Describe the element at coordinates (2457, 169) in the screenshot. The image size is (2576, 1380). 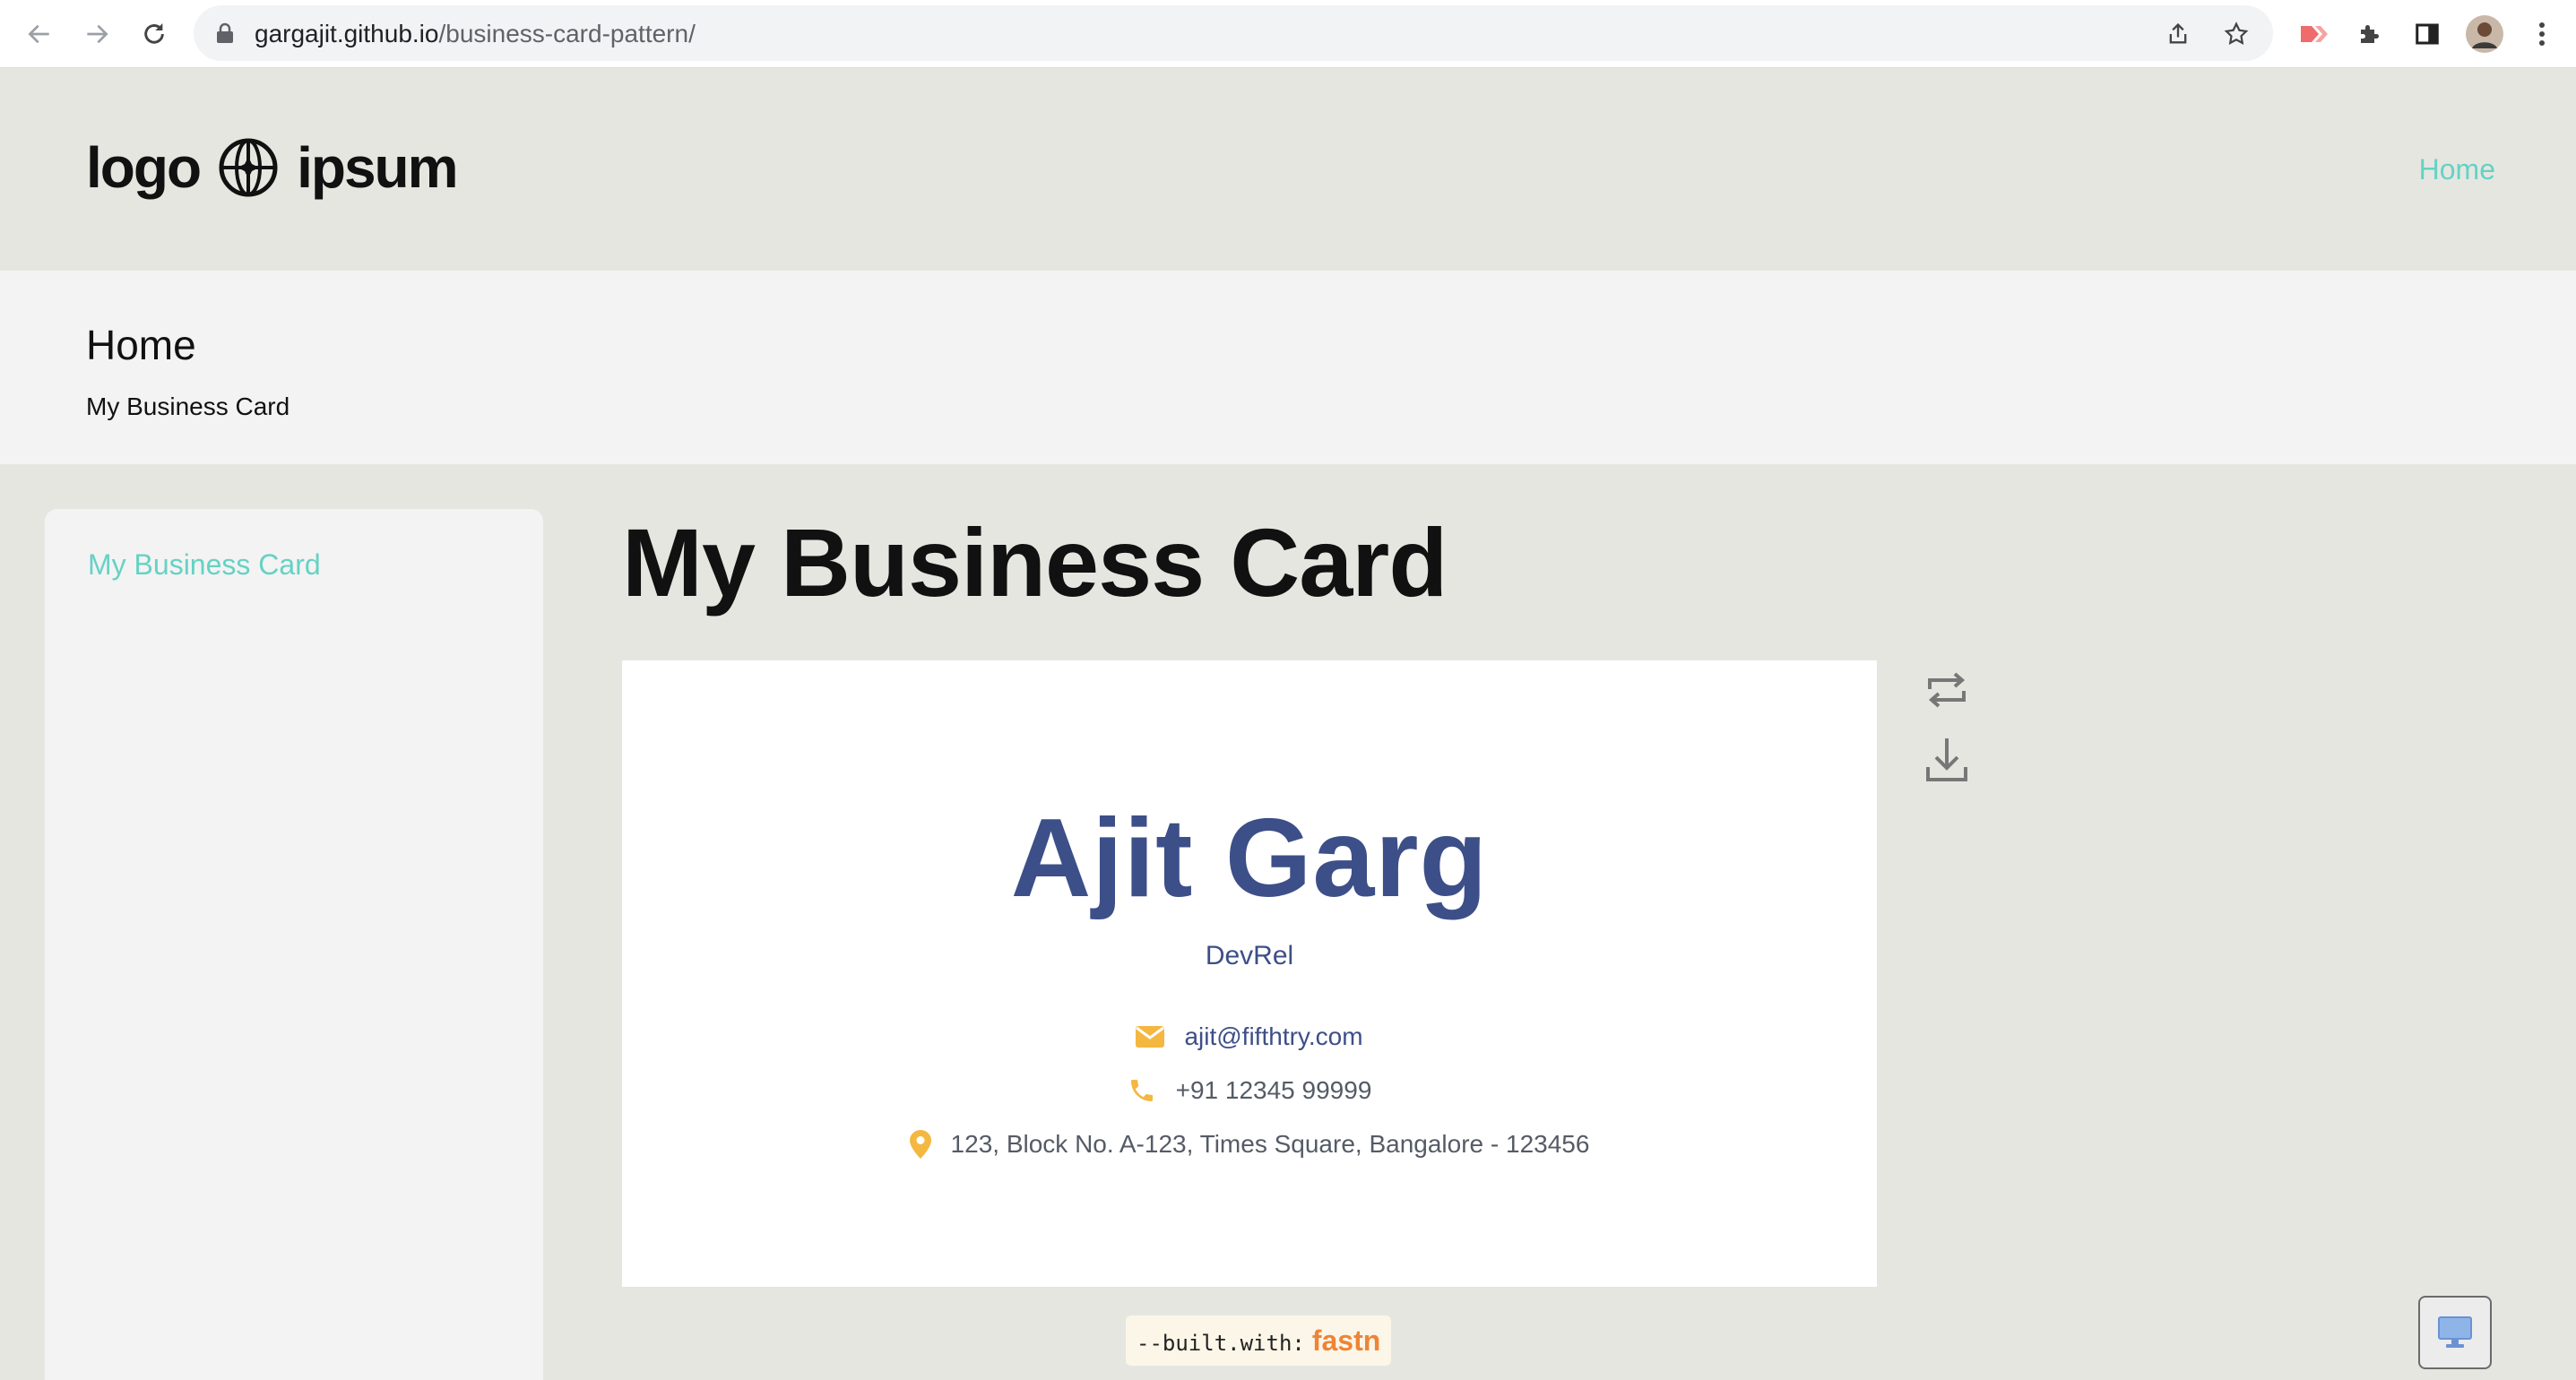
I see `nav-home-link: Home` at that location.